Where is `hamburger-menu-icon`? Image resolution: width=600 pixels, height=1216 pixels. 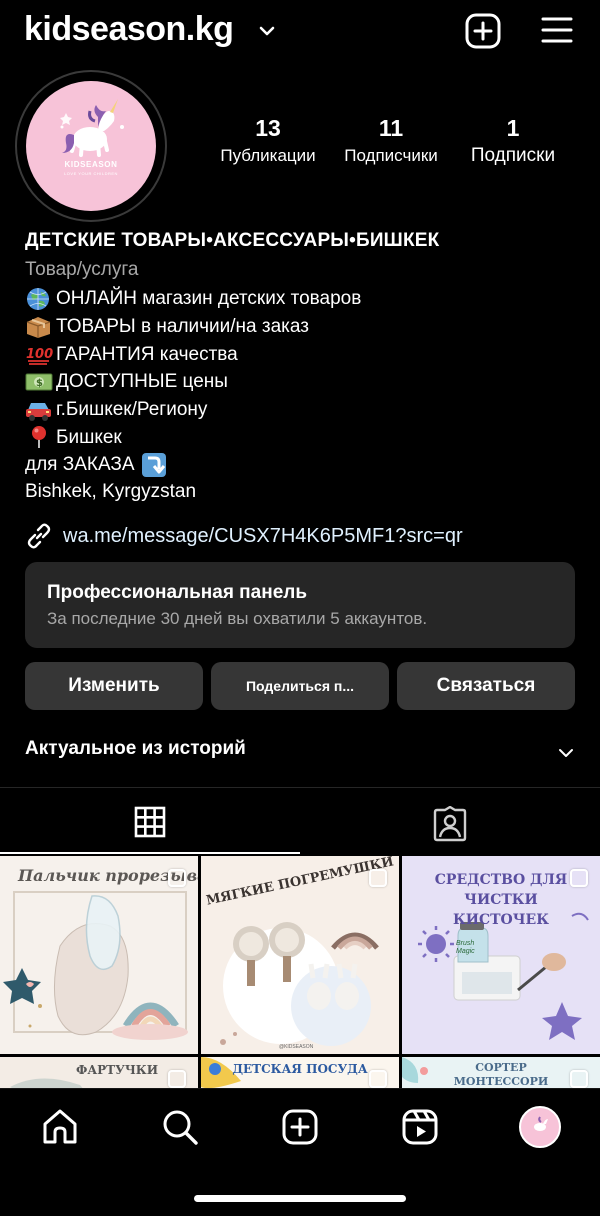 hamburger-menu-icon is located at coordinates (557, 30).